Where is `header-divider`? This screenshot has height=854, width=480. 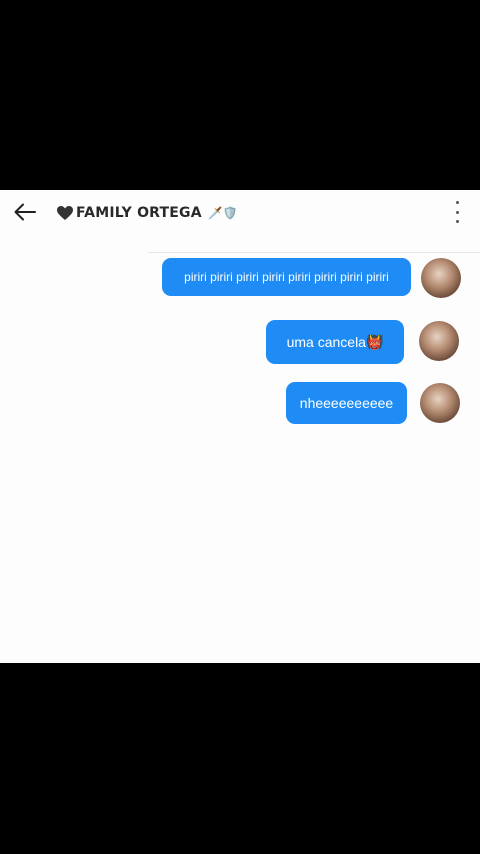 header-divider is located at coordinates (314, 252).